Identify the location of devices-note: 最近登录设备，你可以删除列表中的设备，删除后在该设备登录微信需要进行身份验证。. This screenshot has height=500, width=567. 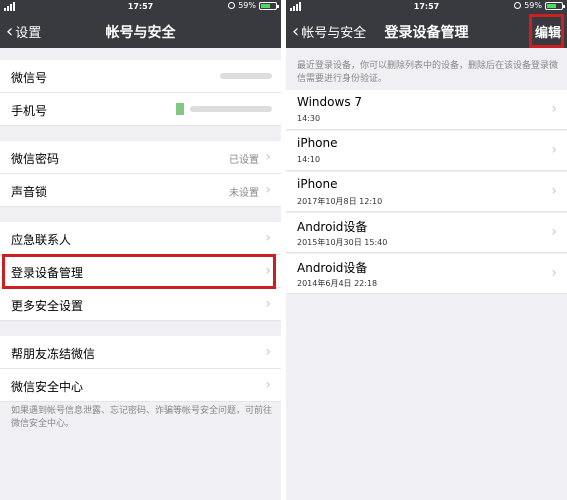
(428, 72).